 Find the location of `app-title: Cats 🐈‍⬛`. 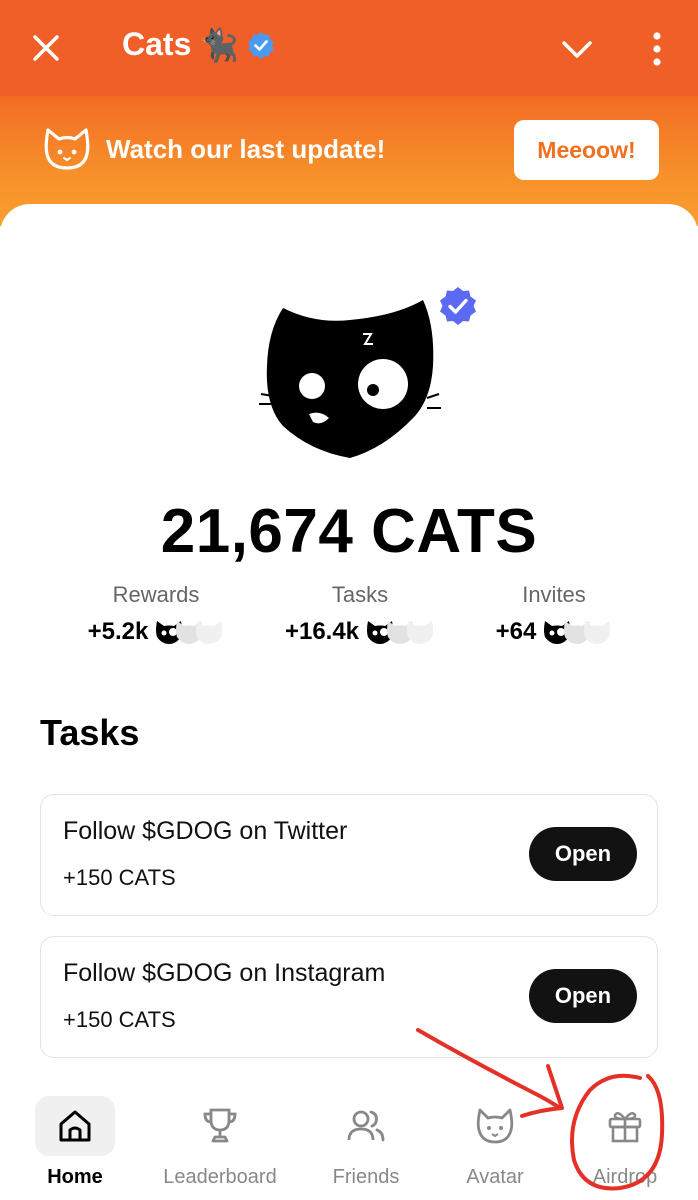

app-title: Cats 🐈‍⬛ is located at coordinates (198, 44).